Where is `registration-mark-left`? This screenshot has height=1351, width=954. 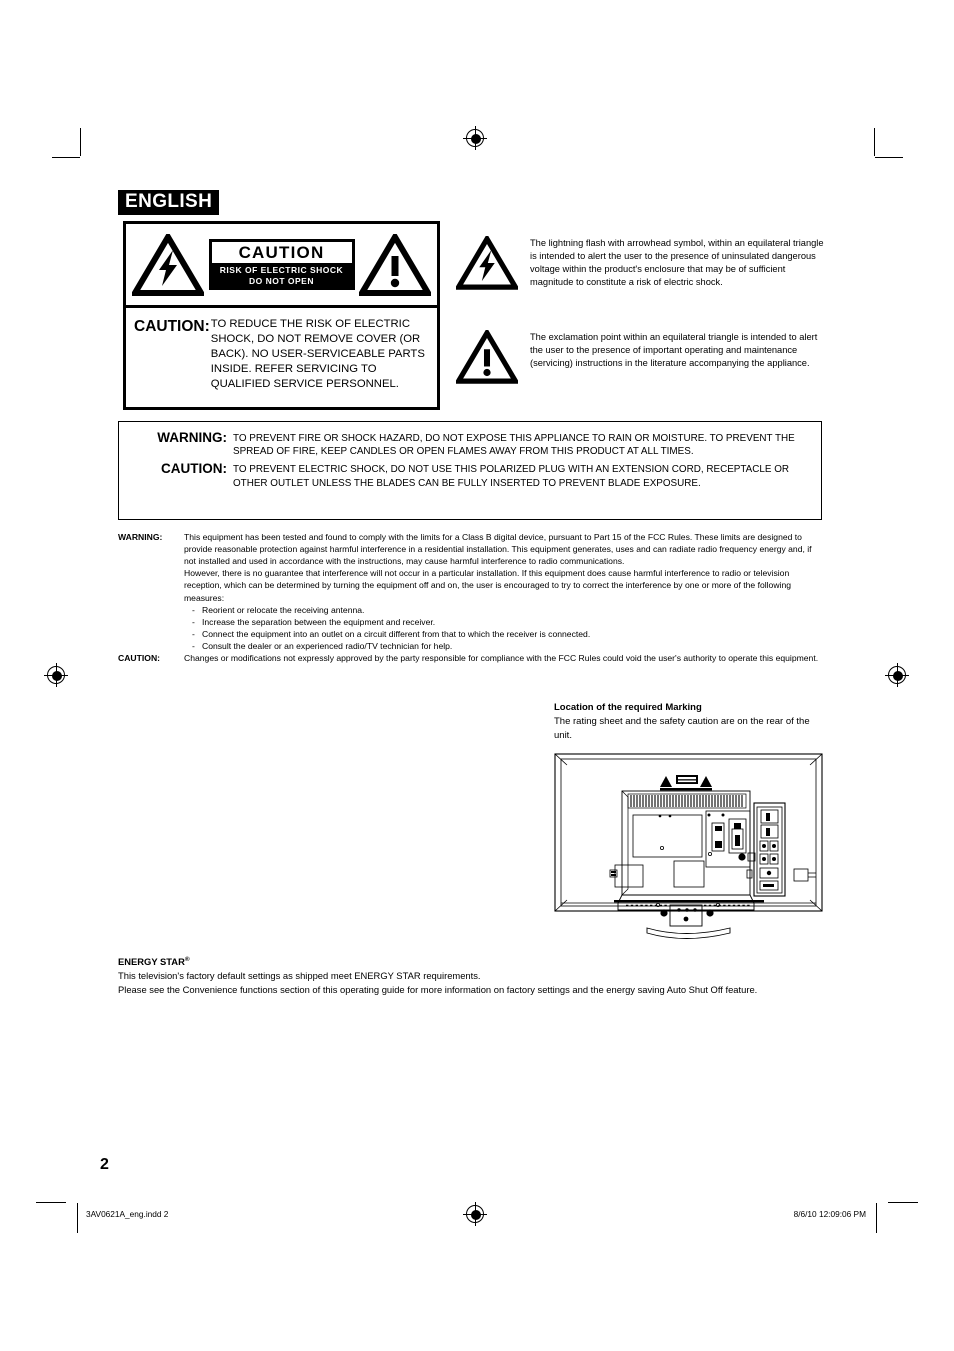 registration-mark-left is located at coordinates (56, 675).